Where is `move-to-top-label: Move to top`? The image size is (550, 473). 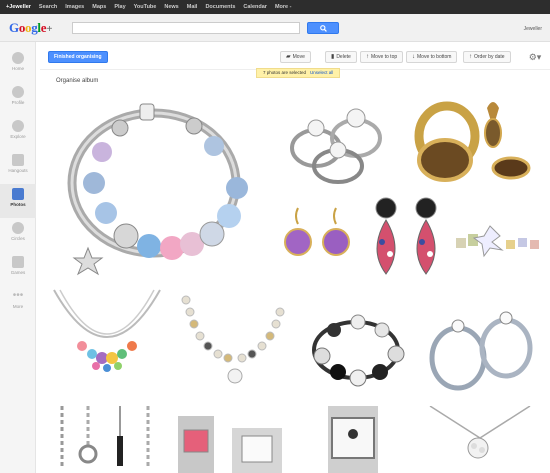 move-to-top-label: Move to top is located at coordinates (384, 57).